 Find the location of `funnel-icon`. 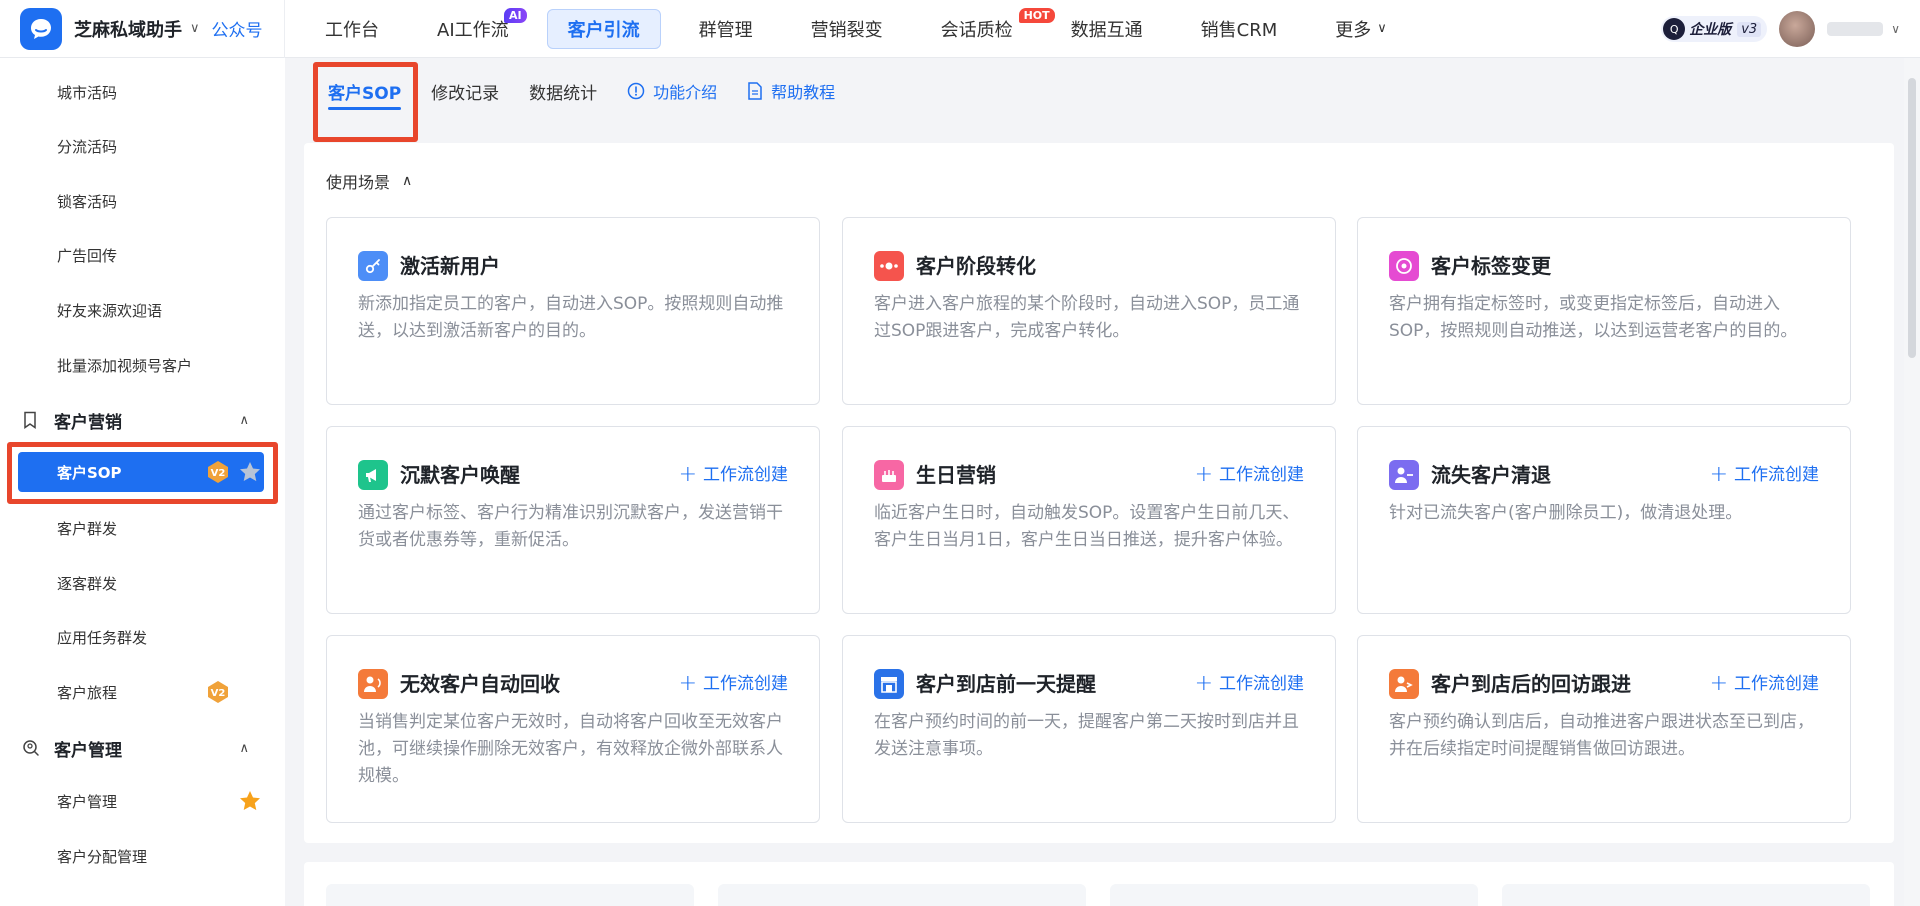

funnel-icon is located at coordinates (889, 266).